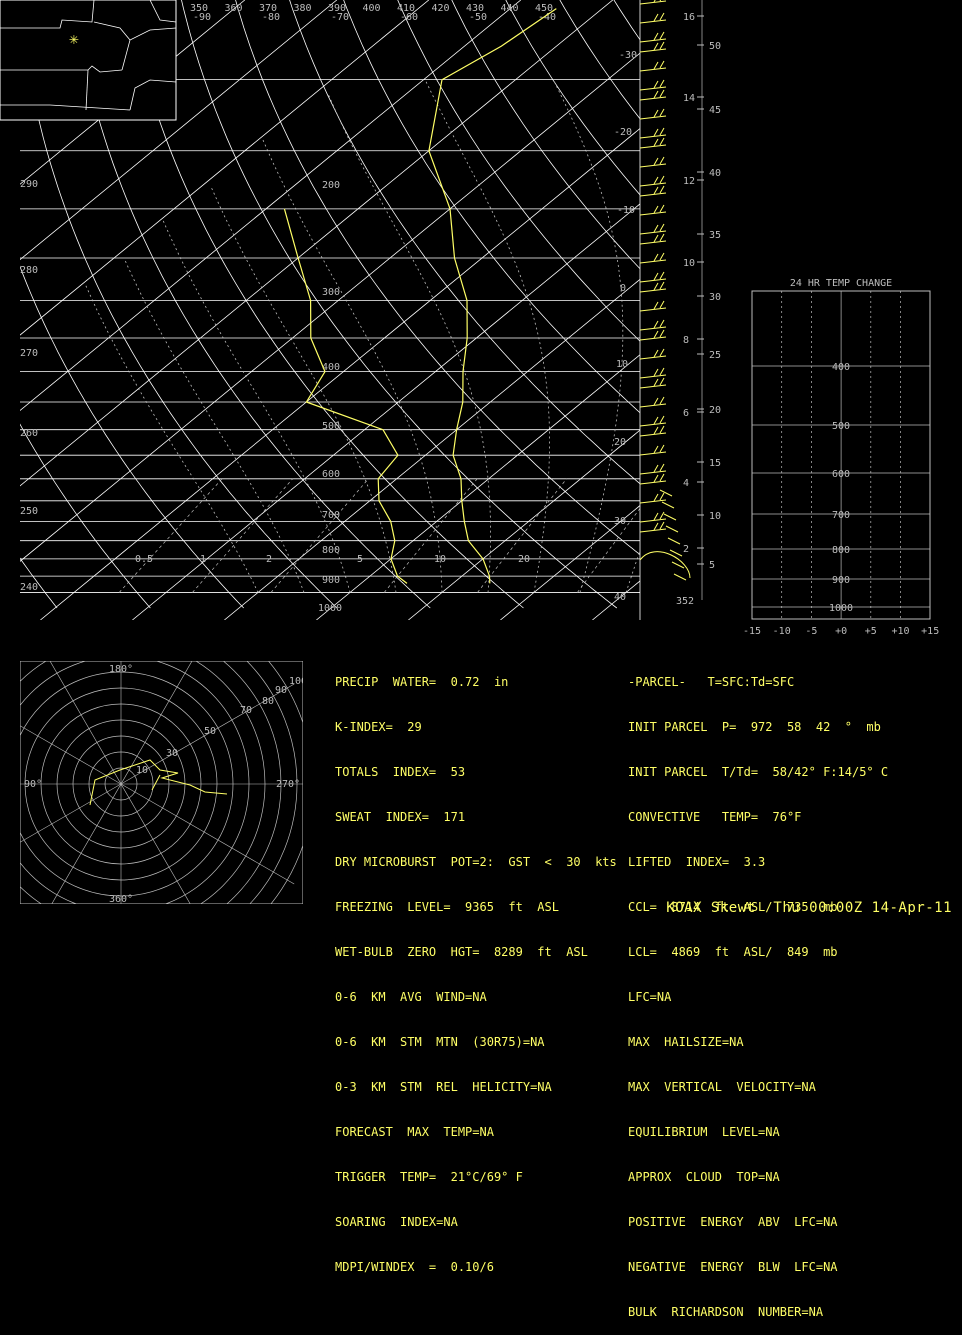  What do you see at coordinates (782, 631) in the screenshot?
I see `tc-x-label: -10` at bounding box center [782, 631].